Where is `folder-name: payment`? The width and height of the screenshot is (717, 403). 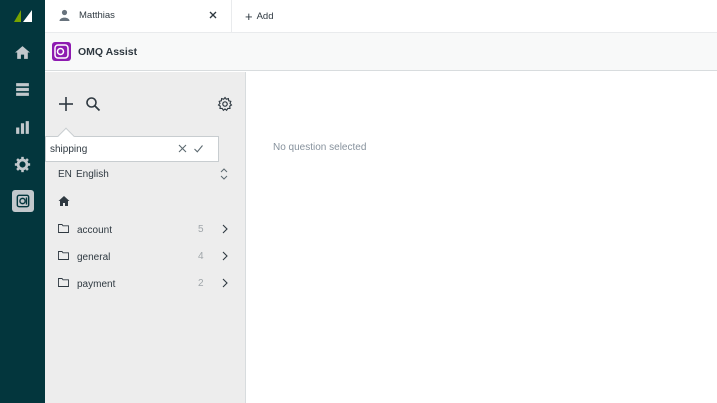 folder-name: payment is located at coordinates (96, 284).